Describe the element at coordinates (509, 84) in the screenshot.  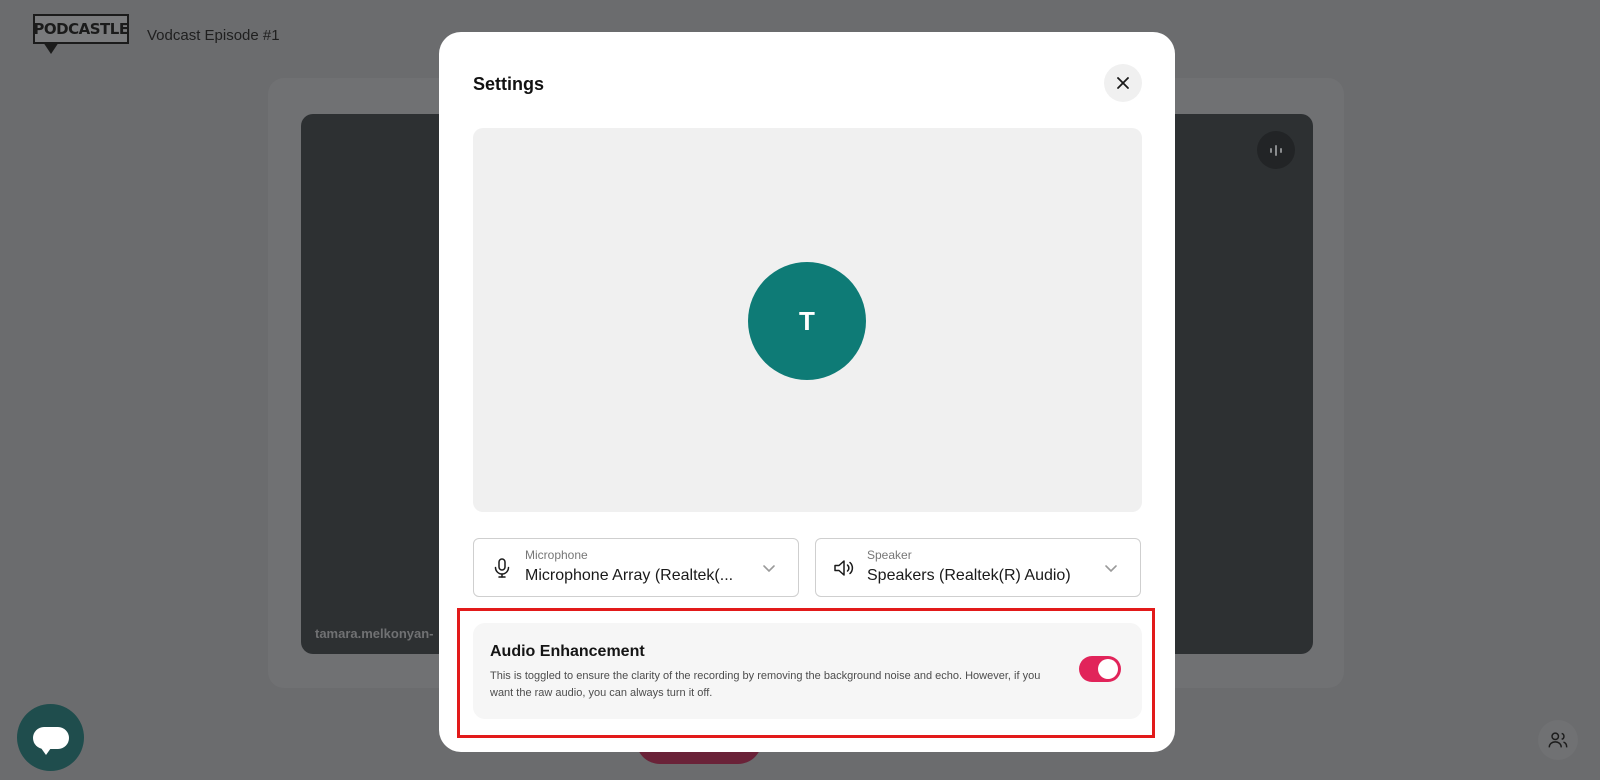
I see `modal-title: Settings` at that location.